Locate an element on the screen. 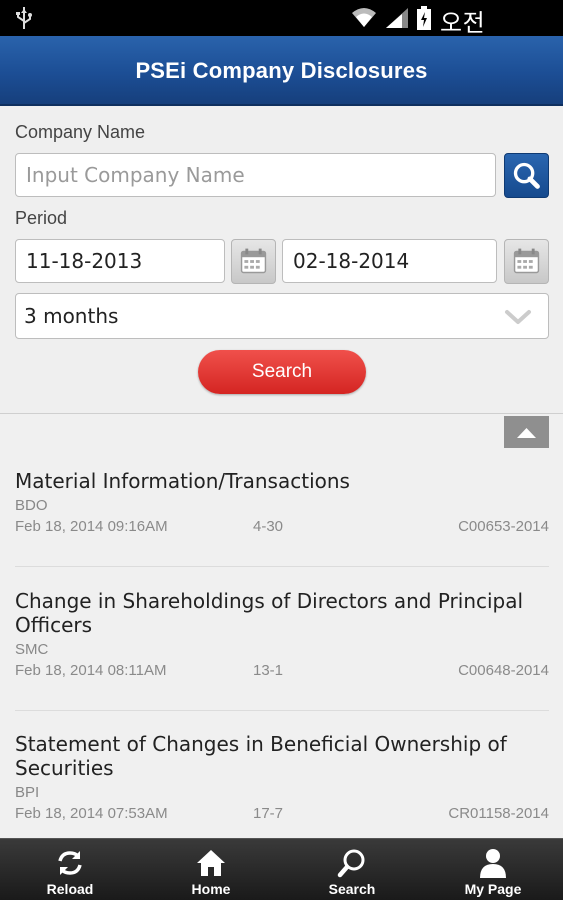  signal-icon is located at coordinates (397, 18).